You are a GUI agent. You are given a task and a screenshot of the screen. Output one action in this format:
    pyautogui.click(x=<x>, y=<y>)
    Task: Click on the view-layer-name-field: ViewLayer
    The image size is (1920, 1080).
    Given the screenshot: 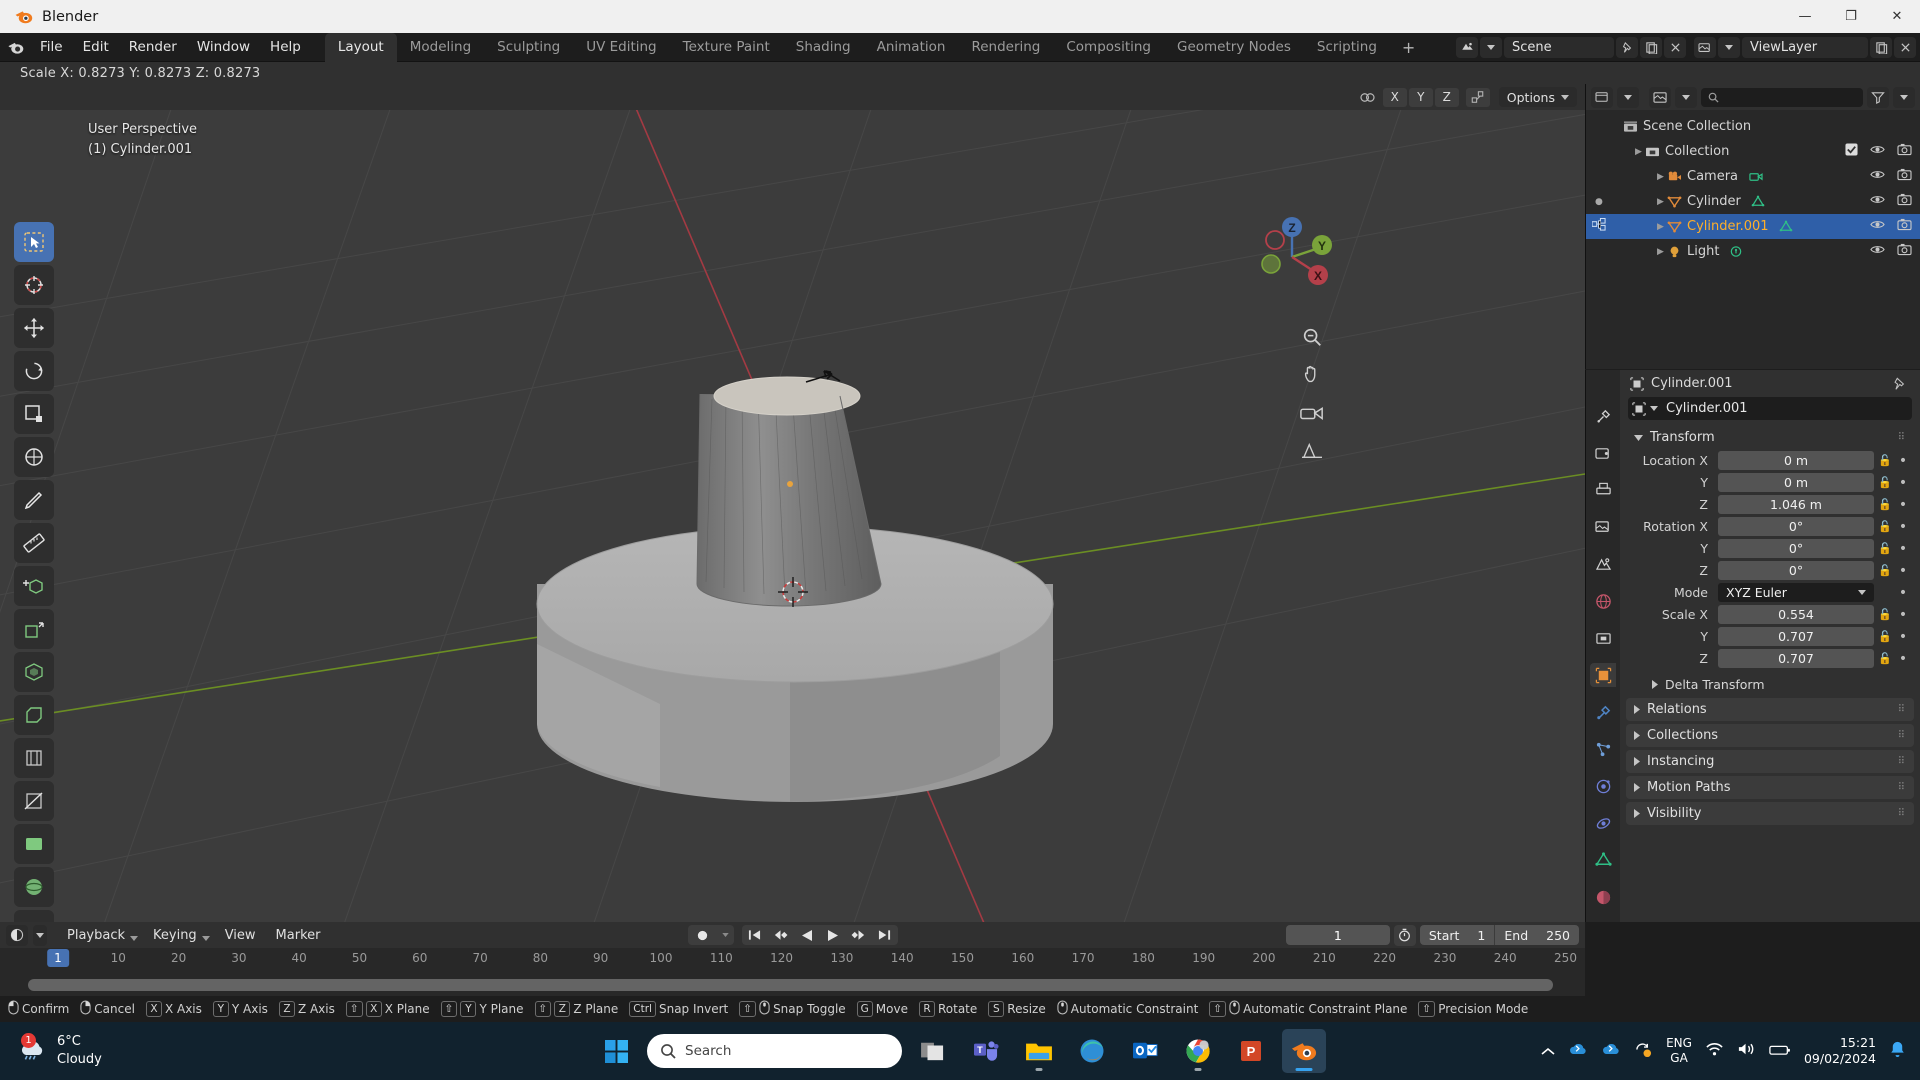 What is the action you would take?
    pyautogui.click(x=1805, y=47)
    